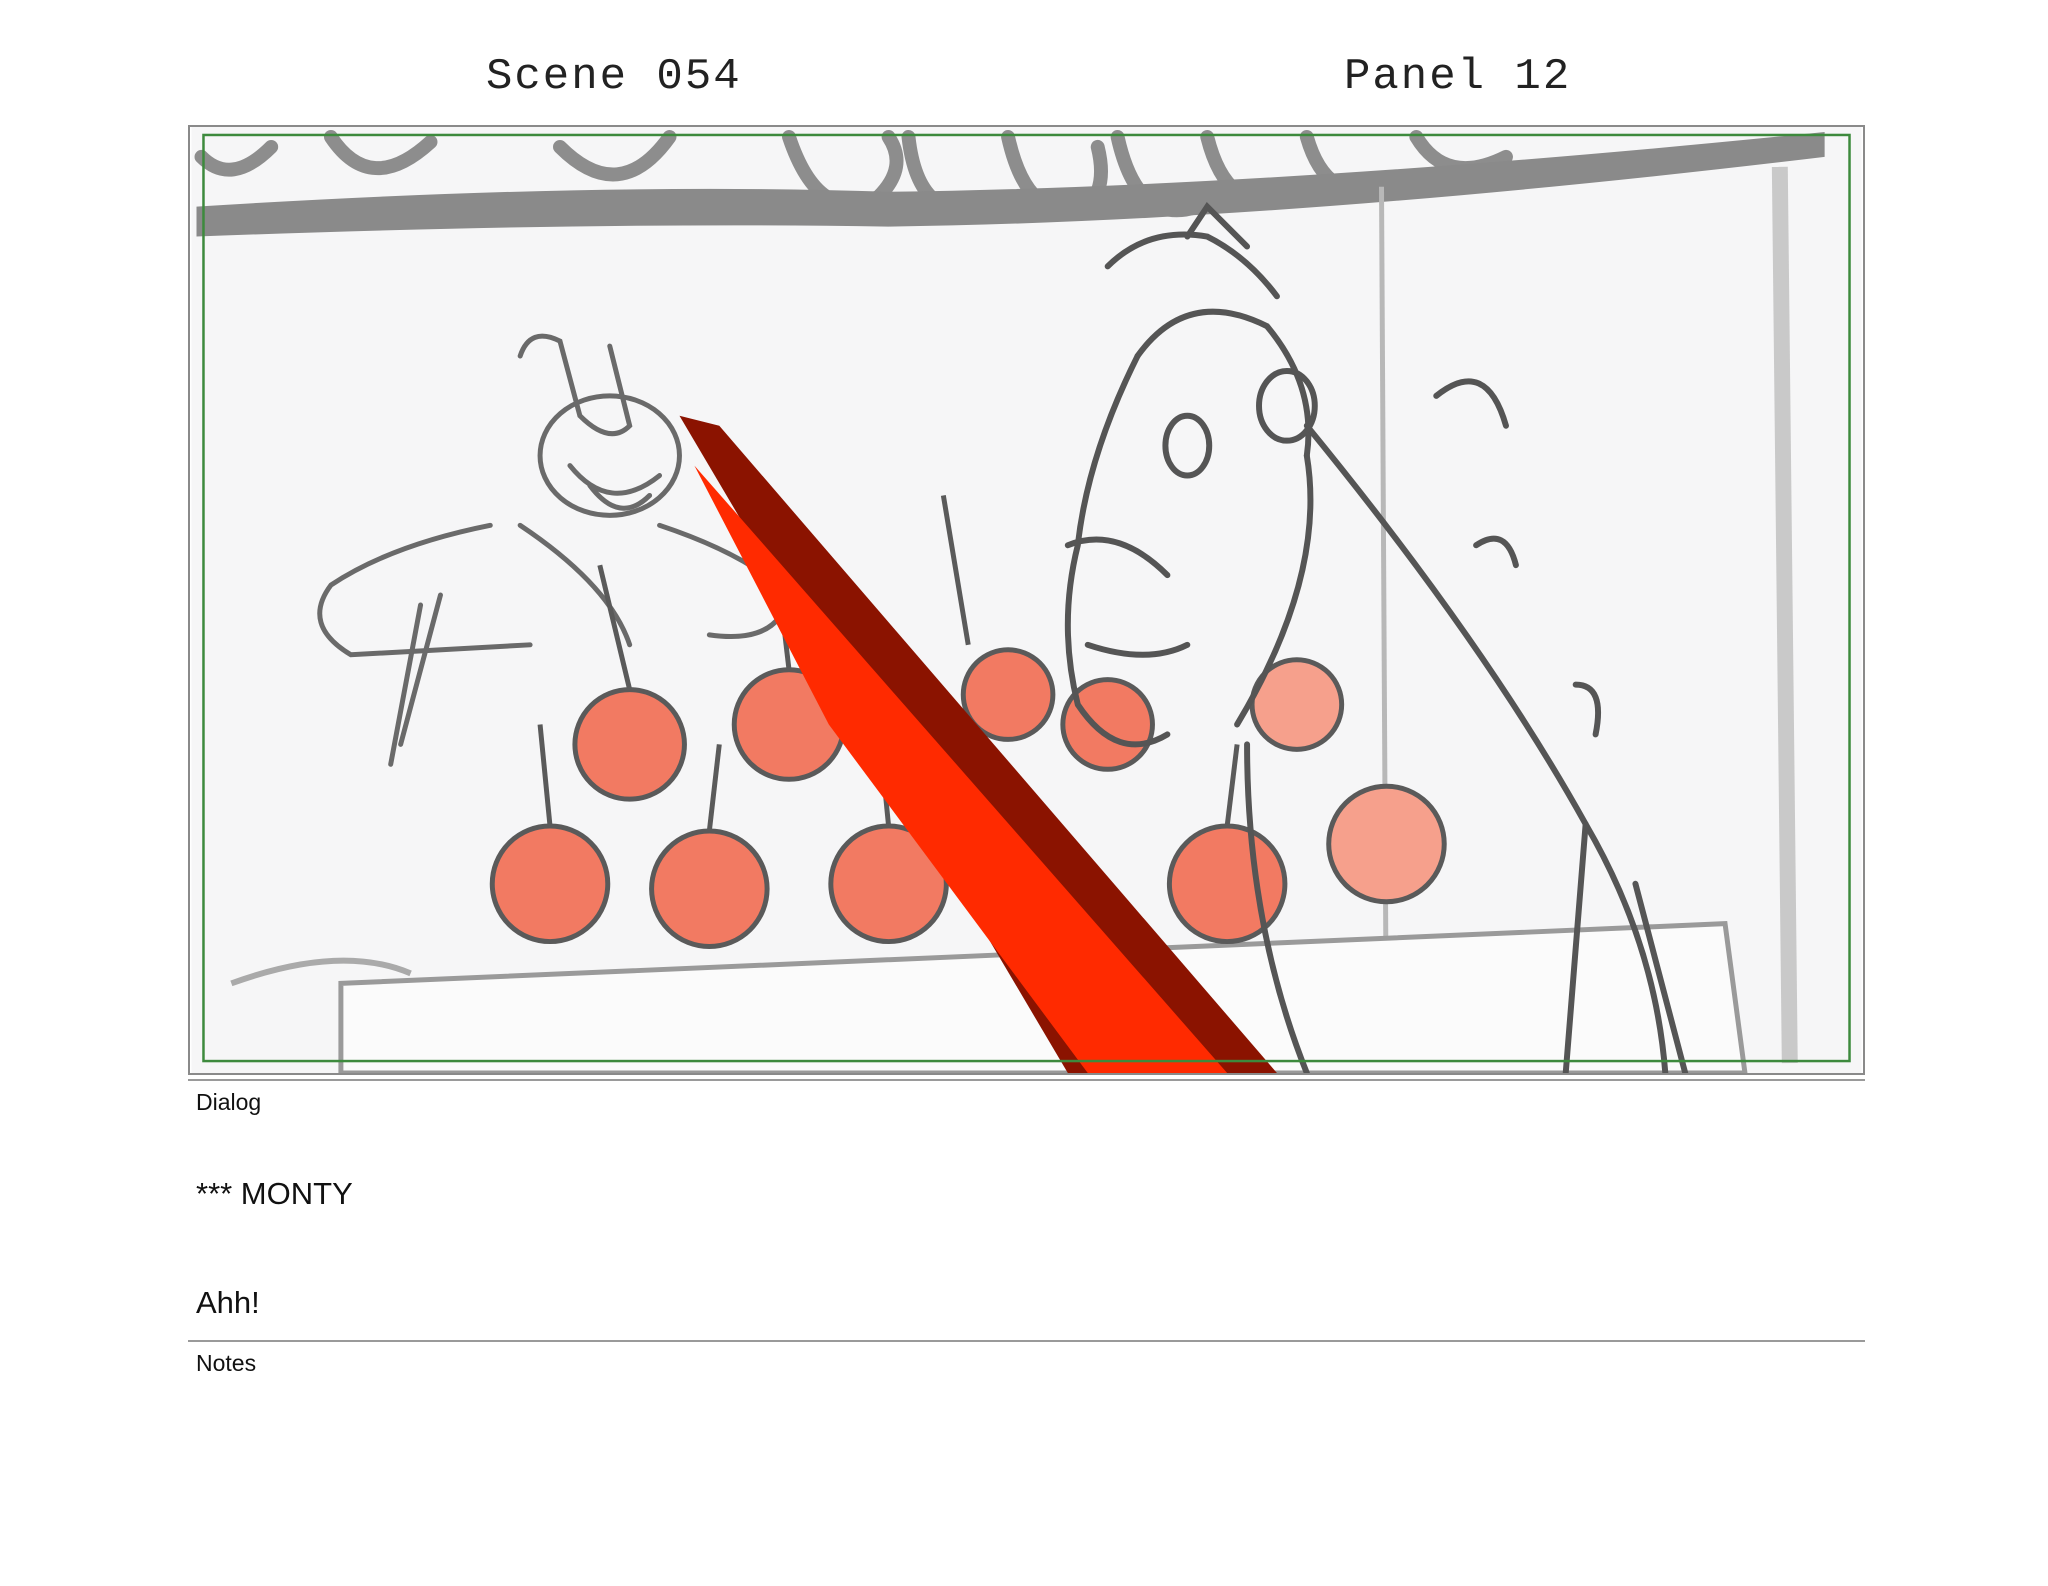 This screenshot has height=1586, width=2048. Describe the element at coordinates (228, 1302) in the screenshot. I see `dialog-line: Ahh!` at that location.